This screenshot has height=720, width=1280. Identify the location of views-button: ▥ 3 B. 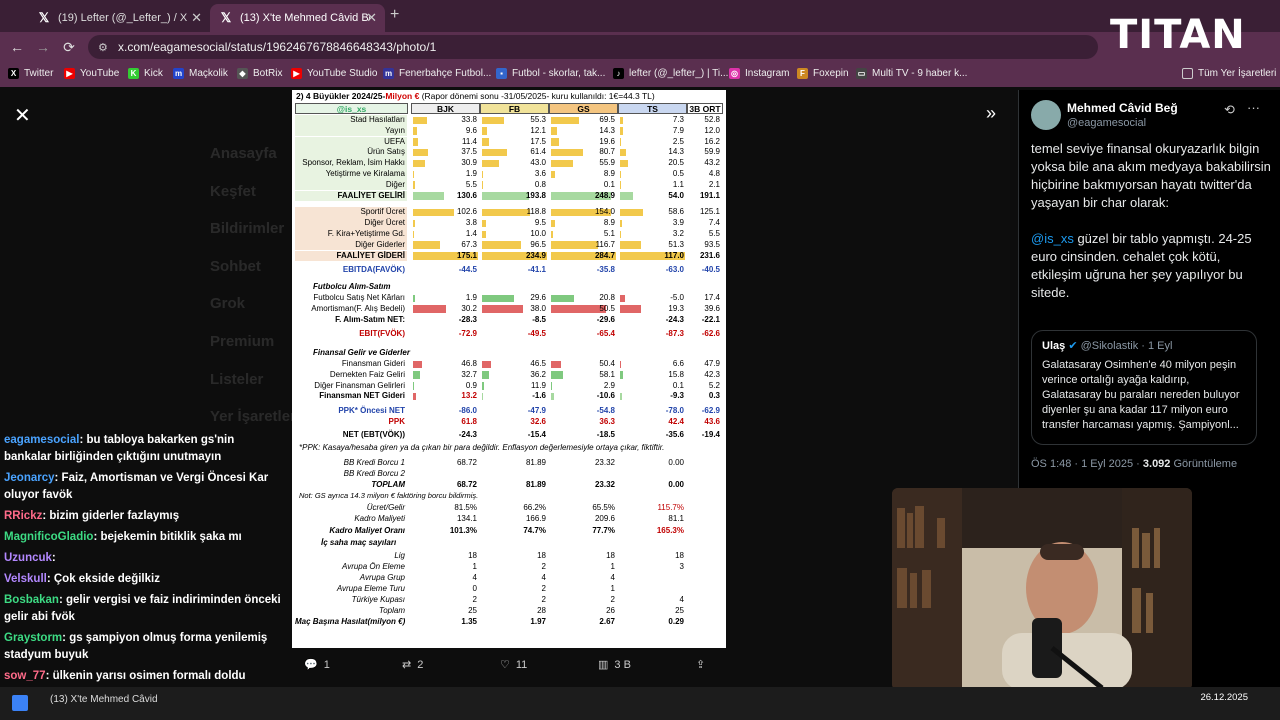
(614, 665).